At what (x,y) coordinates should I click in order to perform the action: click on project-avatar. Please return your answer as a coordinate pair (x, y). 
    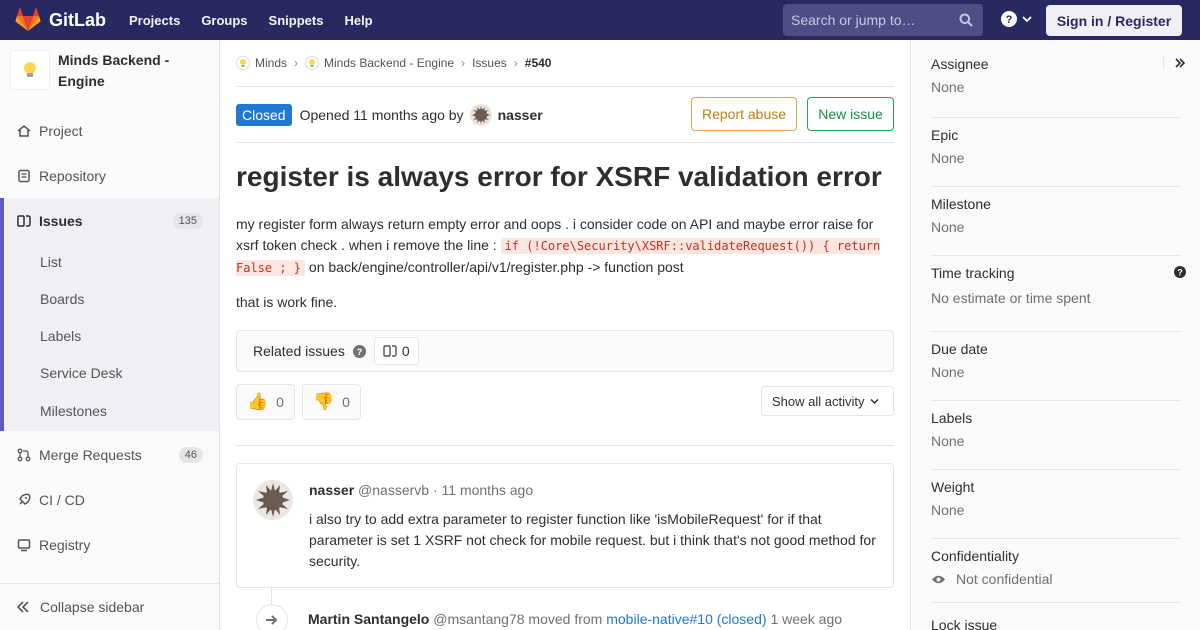
    Looking at the image, I should click on (30, 70).